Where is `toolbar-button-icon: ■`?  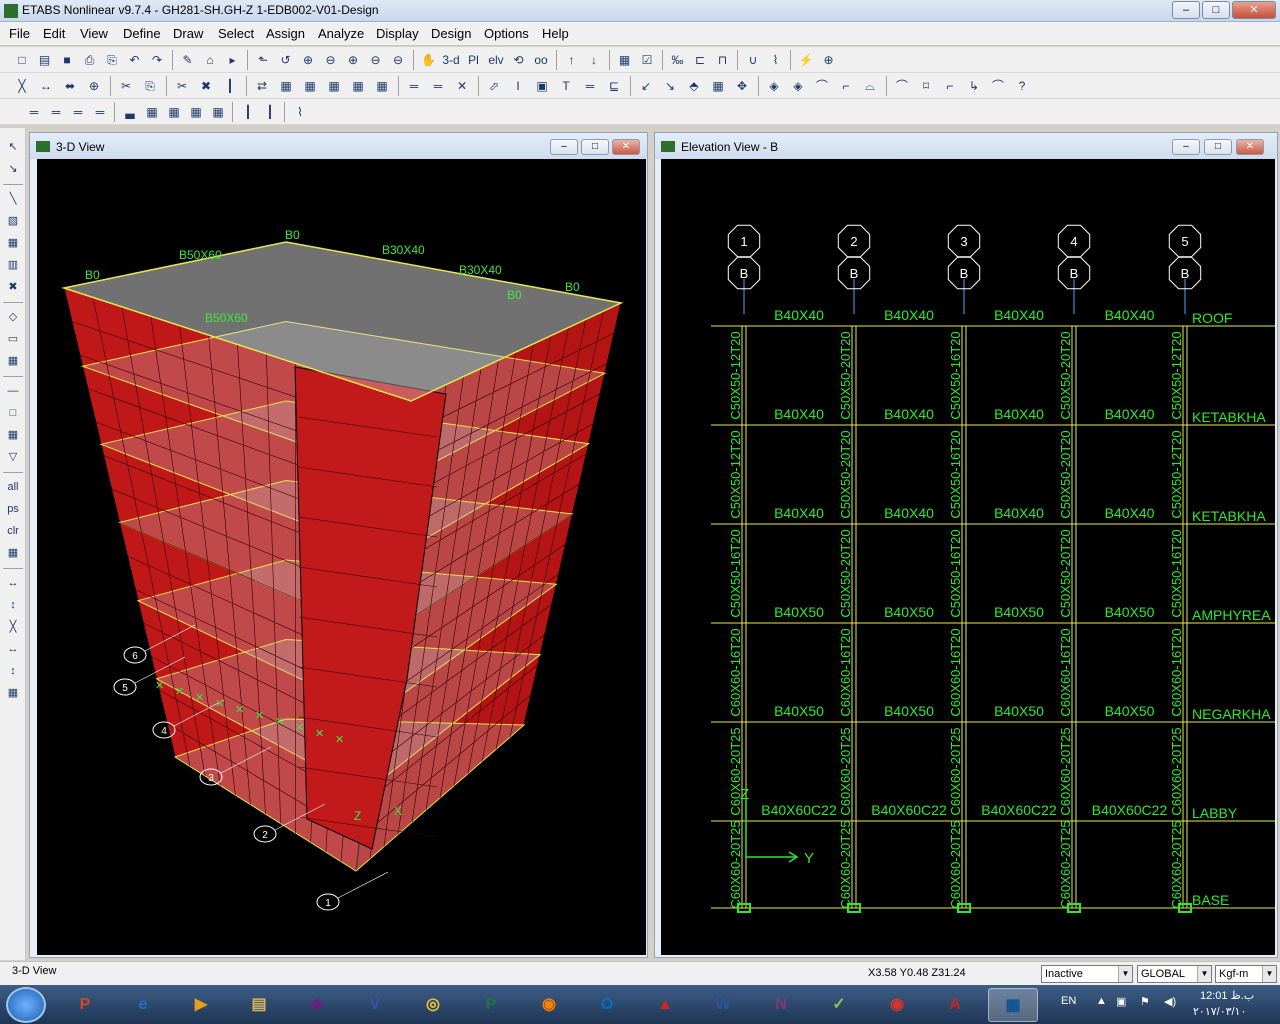
toolbar-button-icon: ■ is located at coordinates (67, 60).